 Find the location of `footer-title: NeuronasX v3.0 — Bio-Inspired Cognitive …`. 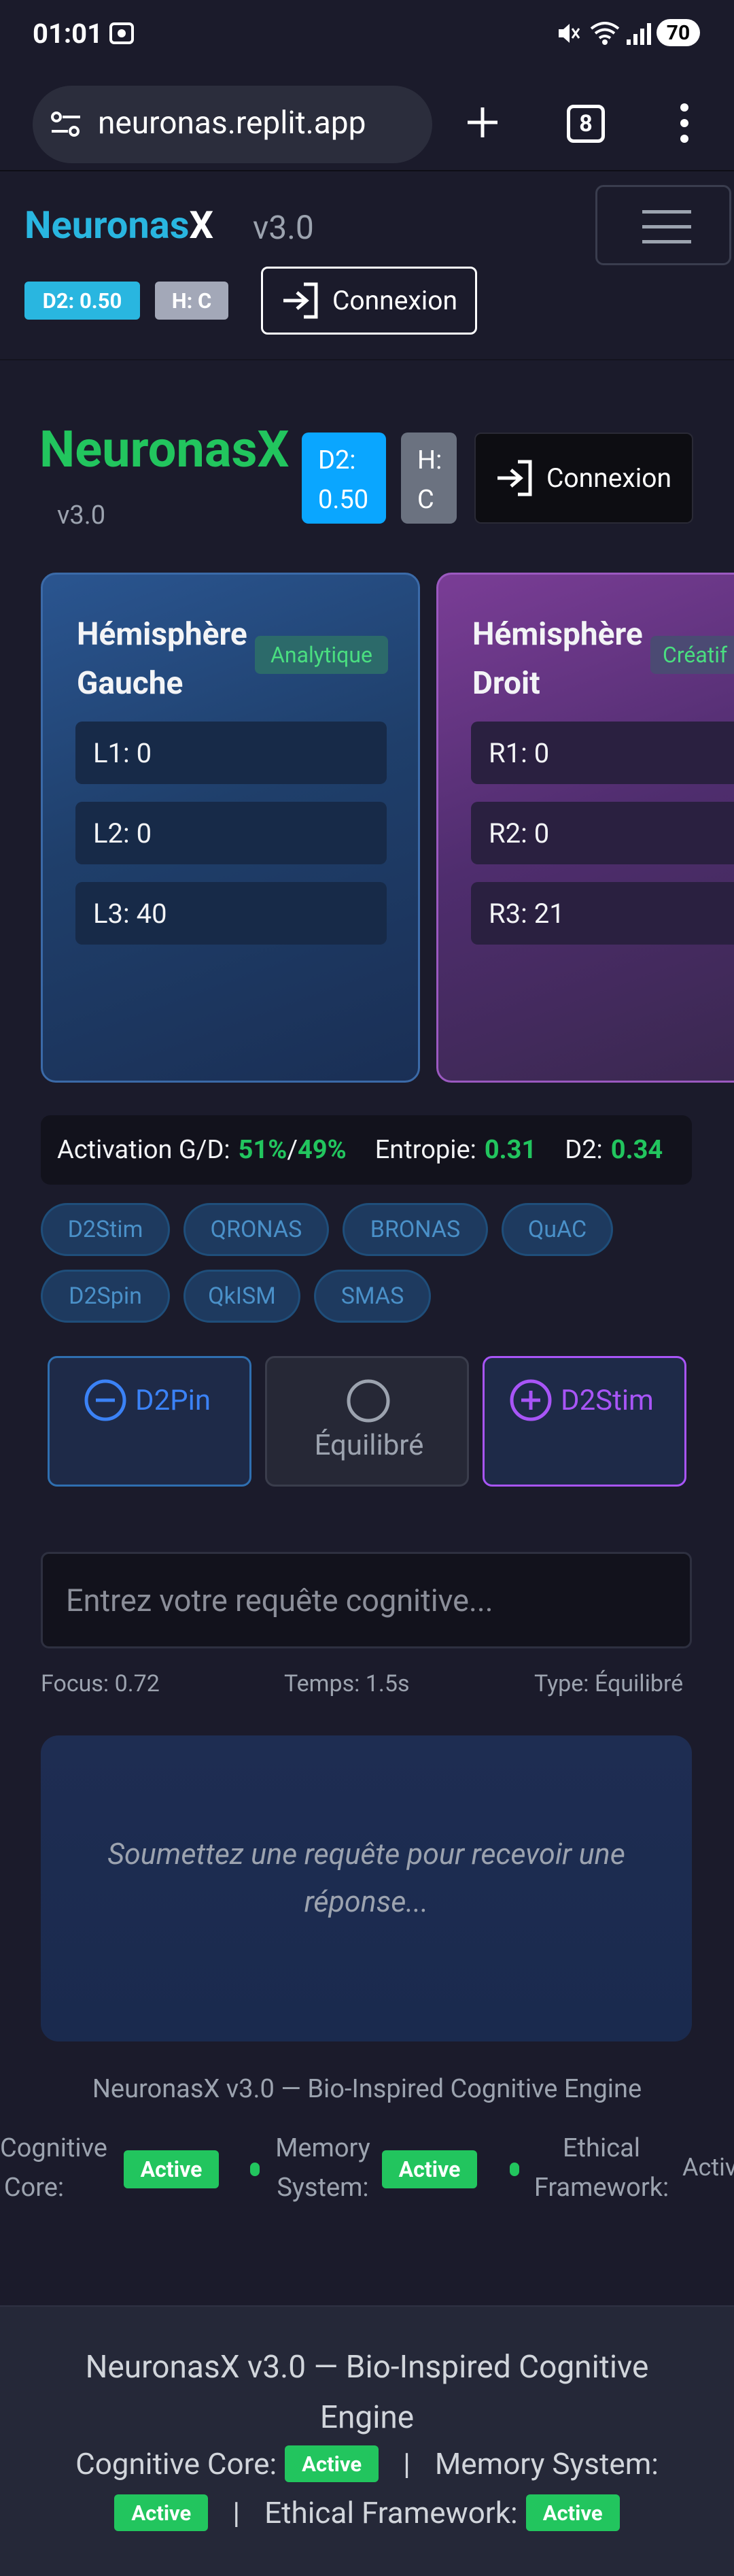

footer-title: NeuronasX v3.0 — Bio-Inspired Cognitive … is located at coordinates (367, 2089).